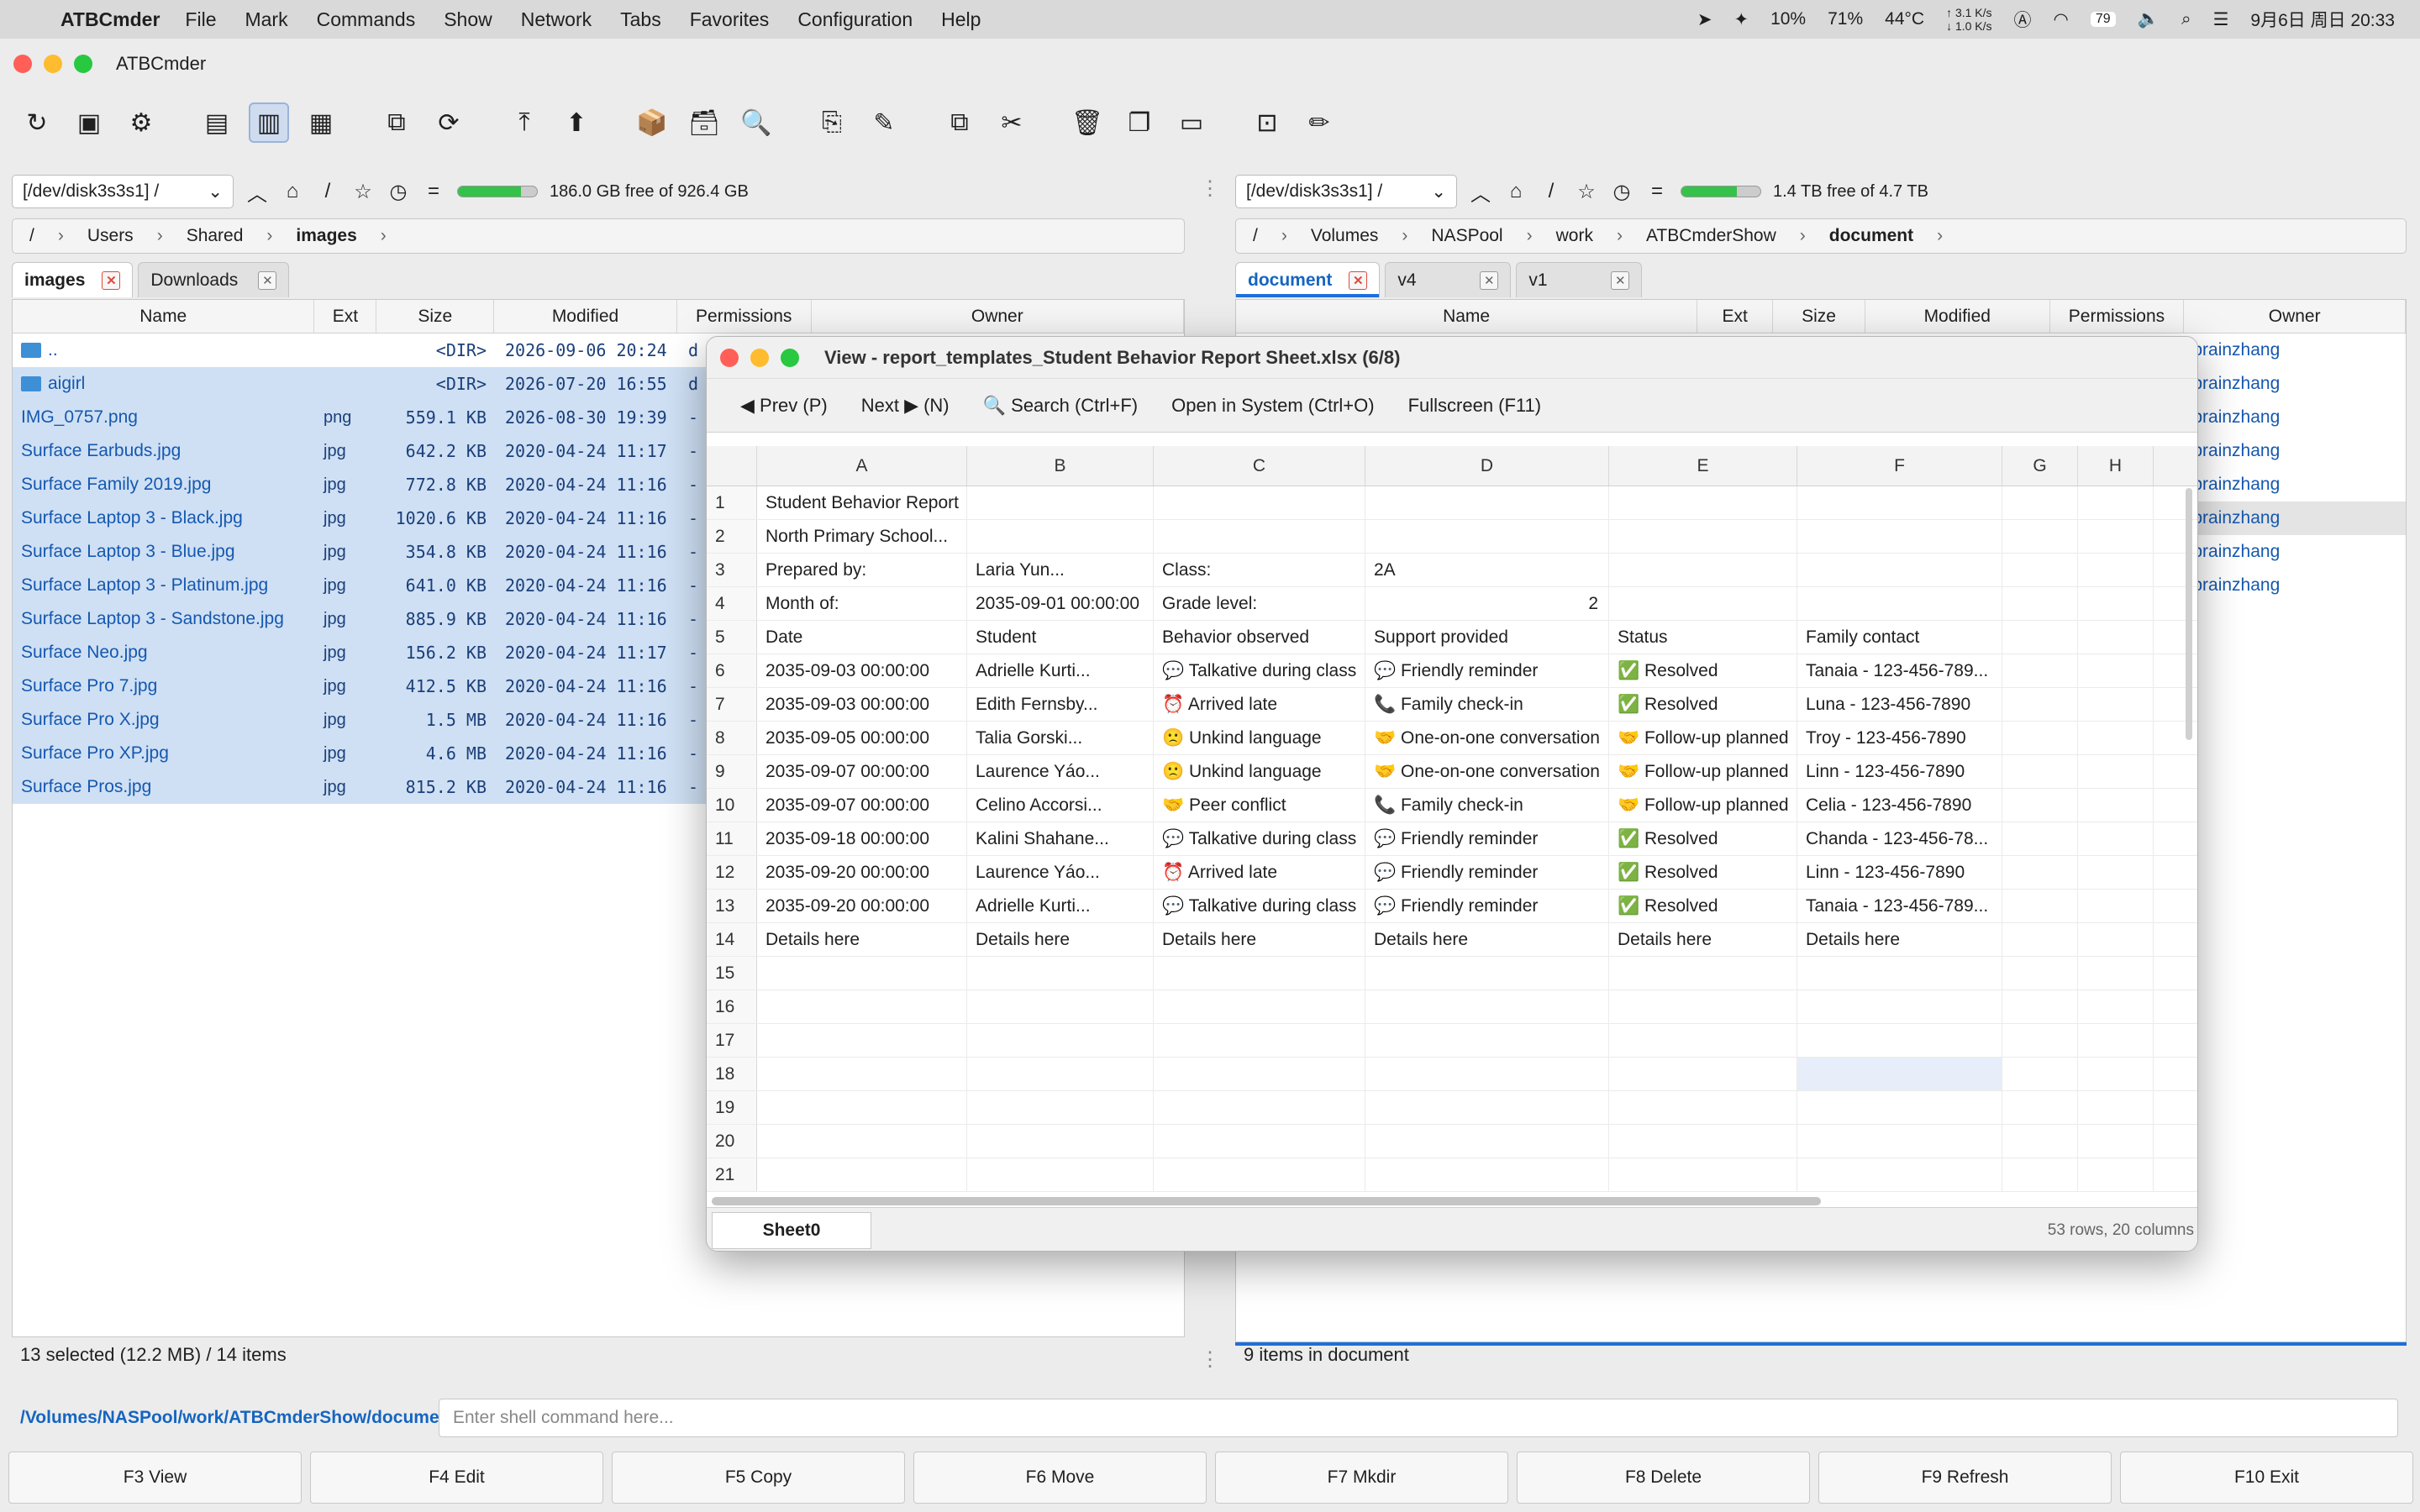  I want to click on go-top-icon: ⤒, so click(524, 122).